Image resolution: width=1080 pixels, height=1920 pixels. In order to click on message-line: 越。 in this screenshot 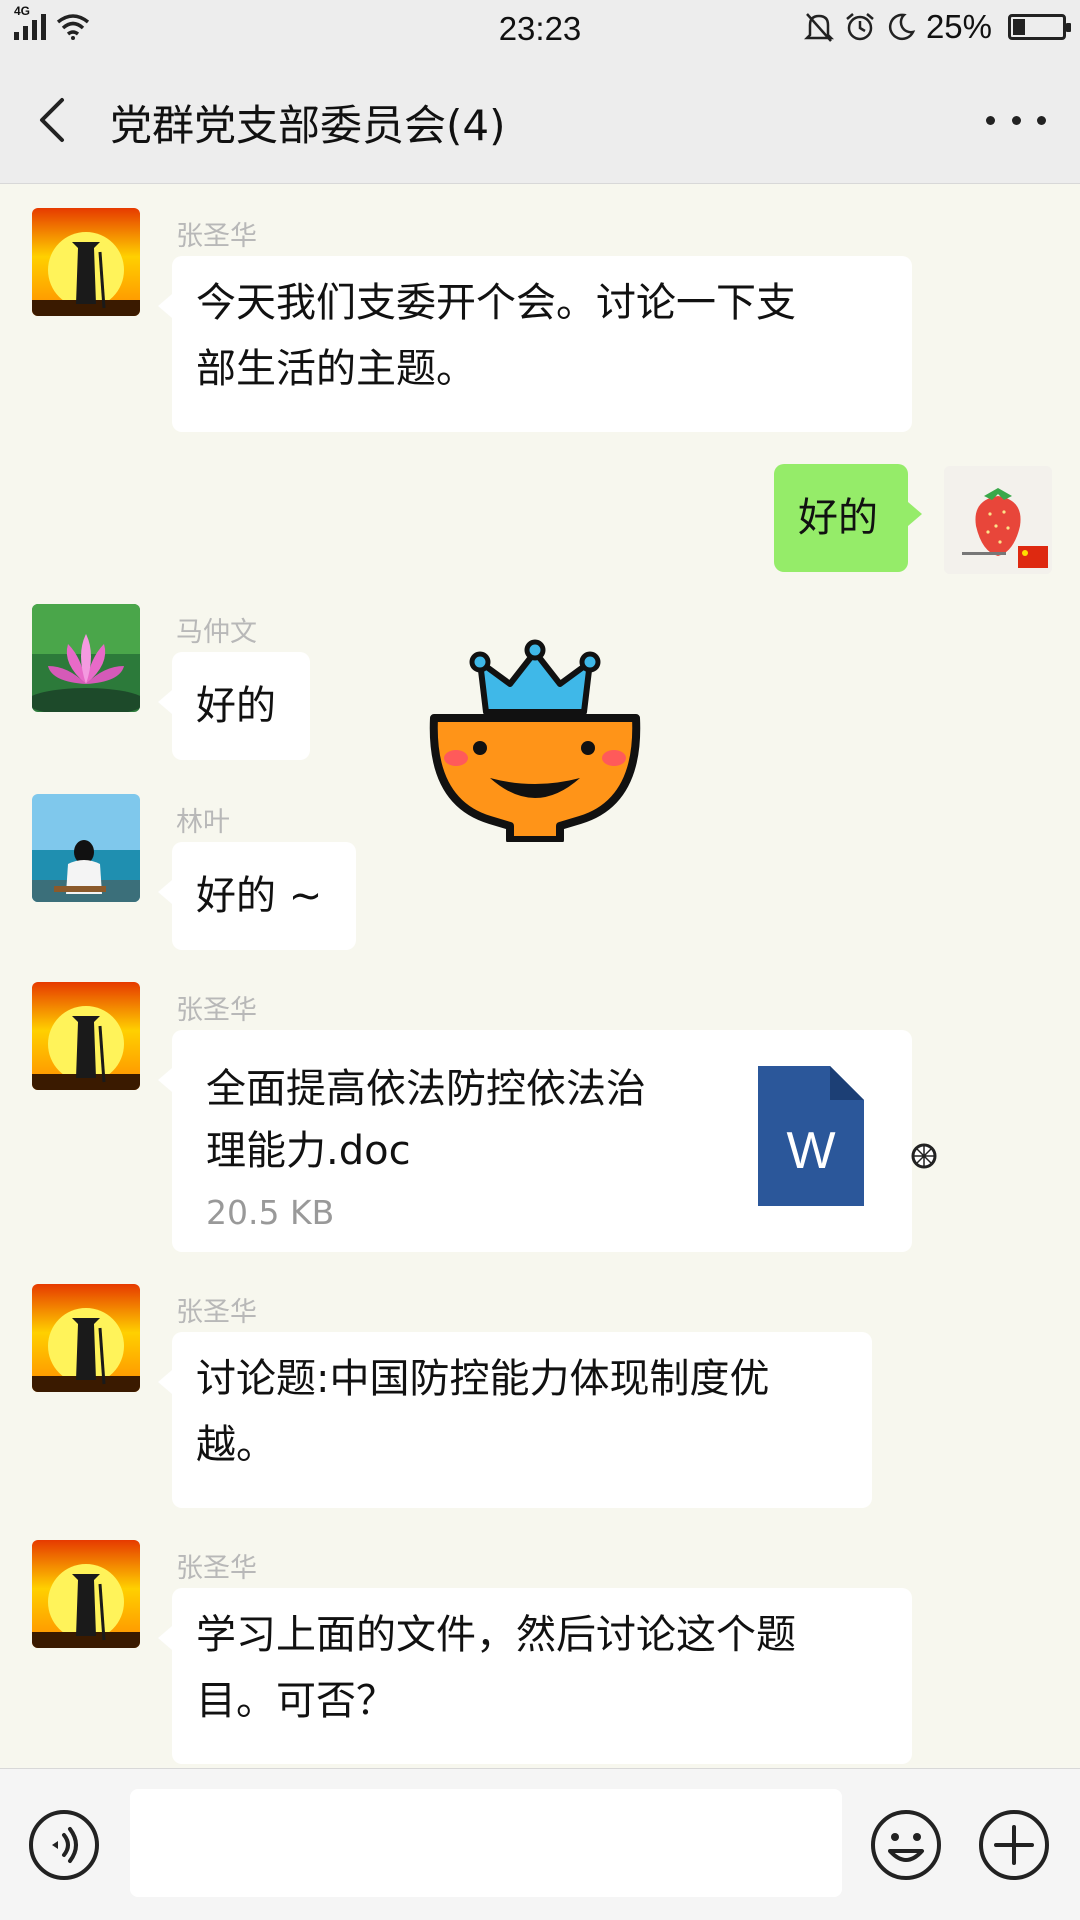, I will do `click(236, 1445)`.